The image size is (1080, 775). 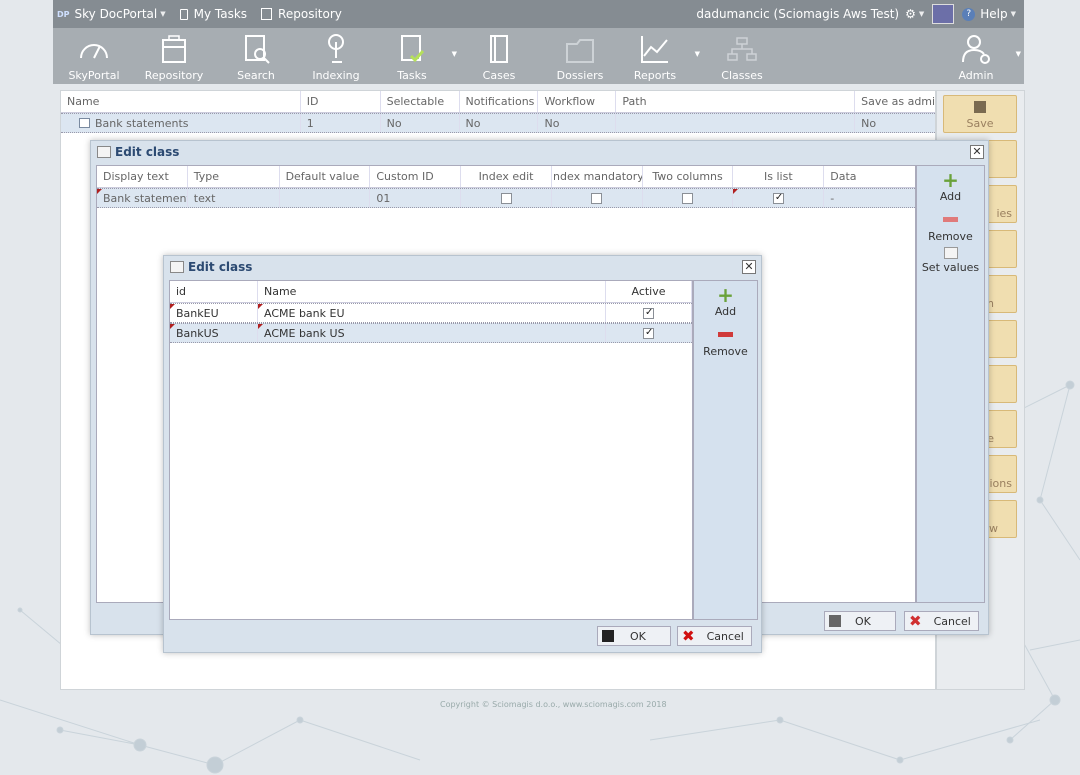 I want to click on column-header: Notifications, so click(x=499, y=101).